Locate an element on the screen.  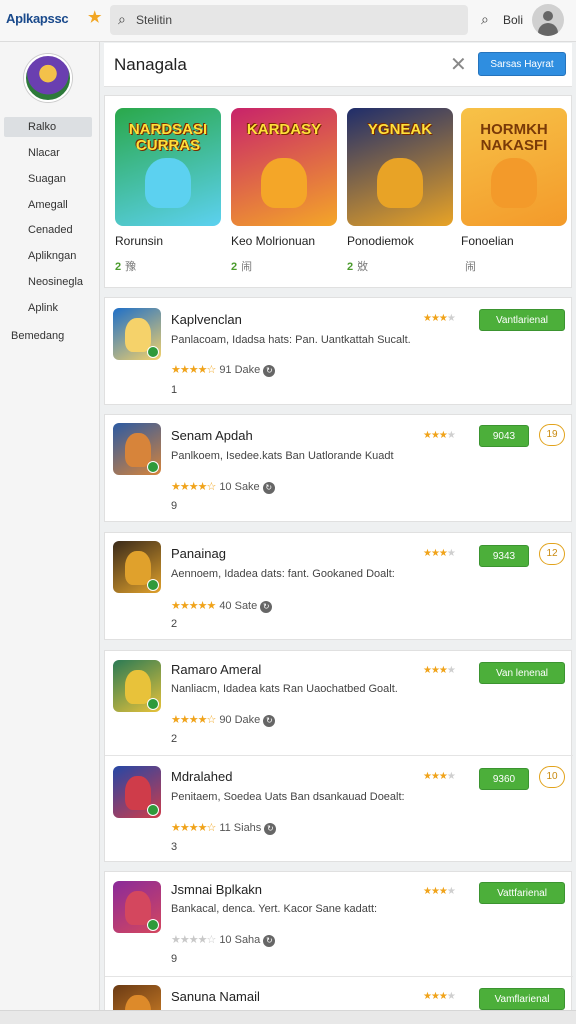
app-count: 9 is located at coordinates (174, 506).